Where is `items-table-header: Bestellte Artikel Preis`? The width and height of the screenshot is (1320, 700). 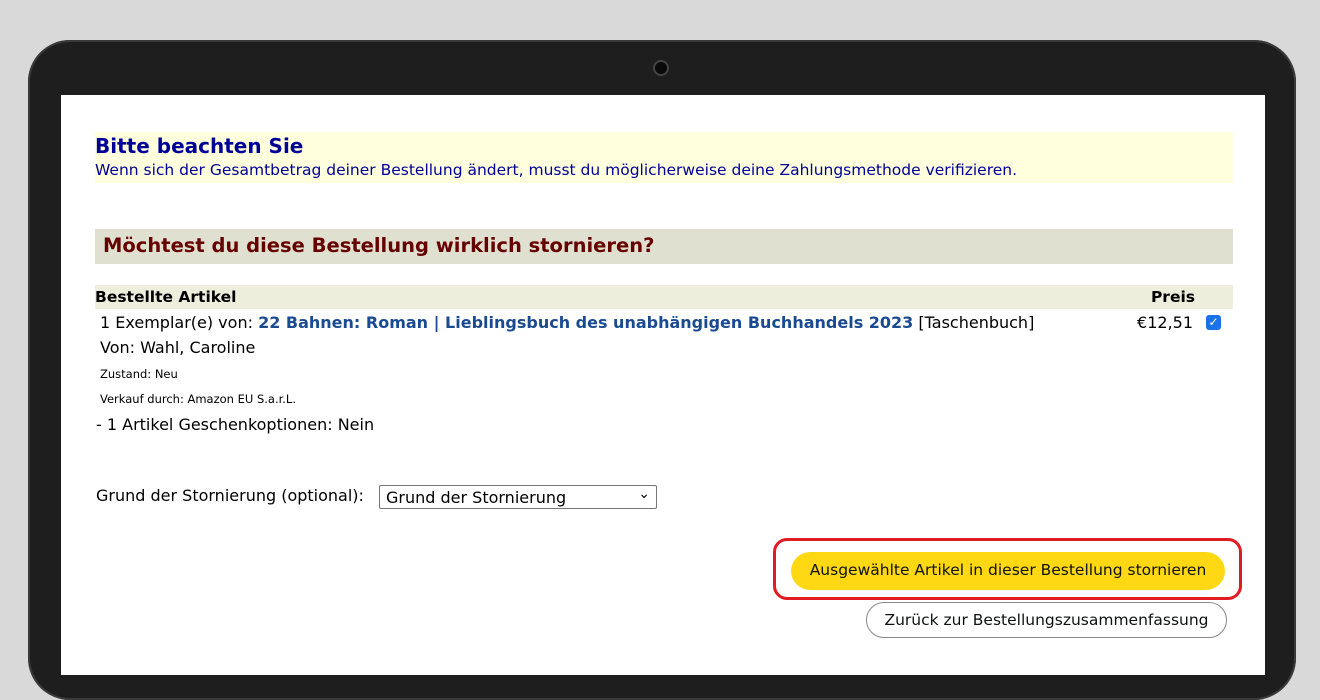
items-table-header: Bestellte Artikel Preis is located at coordinates (664, 297).